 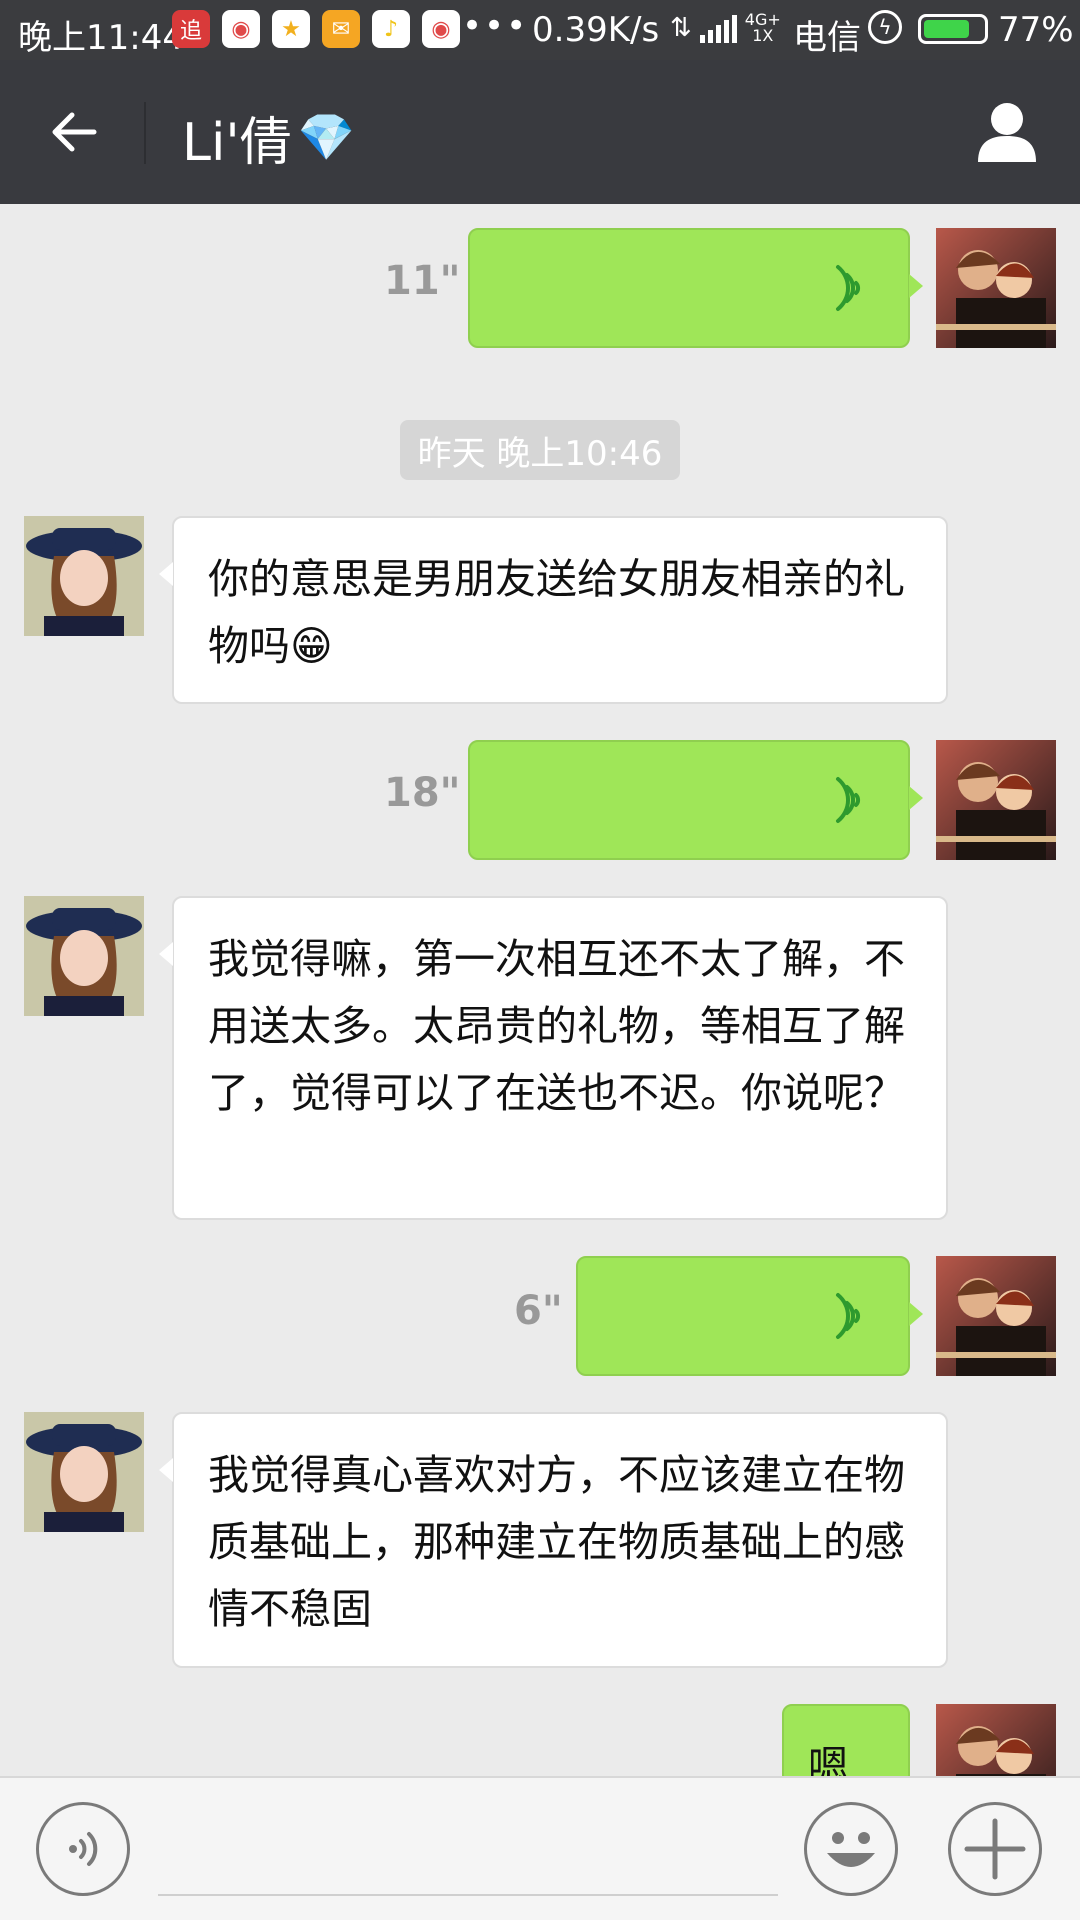 What do you see at coordinates (311, 646) in the screenshot?
I see `grin-emoji-icon: 😁` at bounding box center [311, 646].